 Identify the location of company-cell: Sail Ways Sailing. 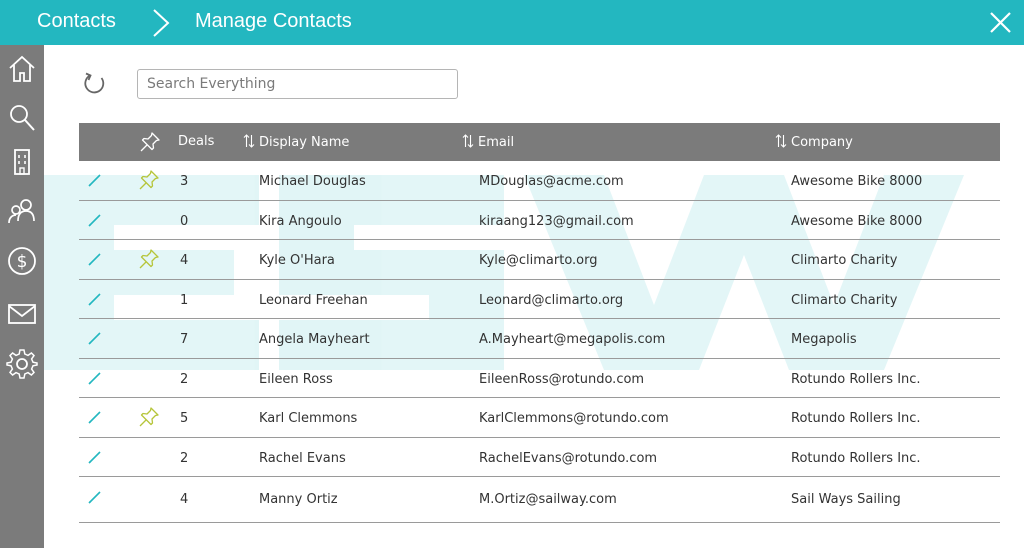
(846, 499).